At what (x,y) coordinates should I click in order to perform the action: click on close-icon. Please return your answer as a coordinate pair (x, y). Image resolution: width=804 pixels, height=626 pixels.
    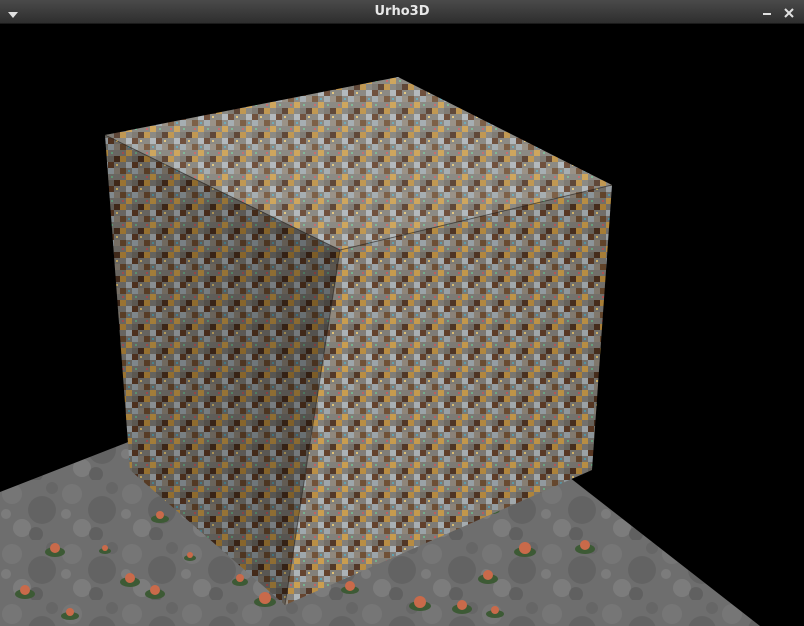
    Looking at the image, I should click on (789, 12).